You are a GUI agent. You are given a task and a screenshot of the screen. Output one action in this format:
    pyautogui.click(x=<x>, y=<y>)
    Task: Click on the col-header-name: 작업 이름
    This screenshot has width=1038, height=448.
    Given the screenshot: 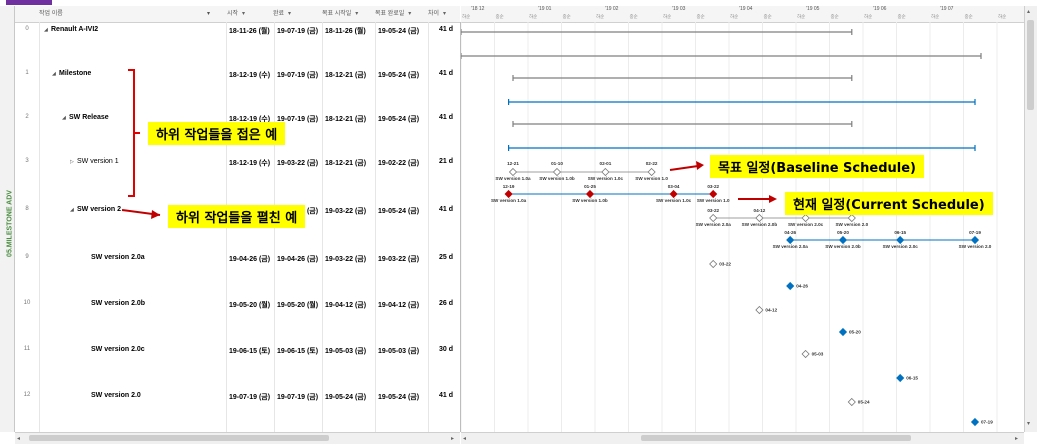 What is the action you would take?
    pyautogui.click(x=51, y=14)
    